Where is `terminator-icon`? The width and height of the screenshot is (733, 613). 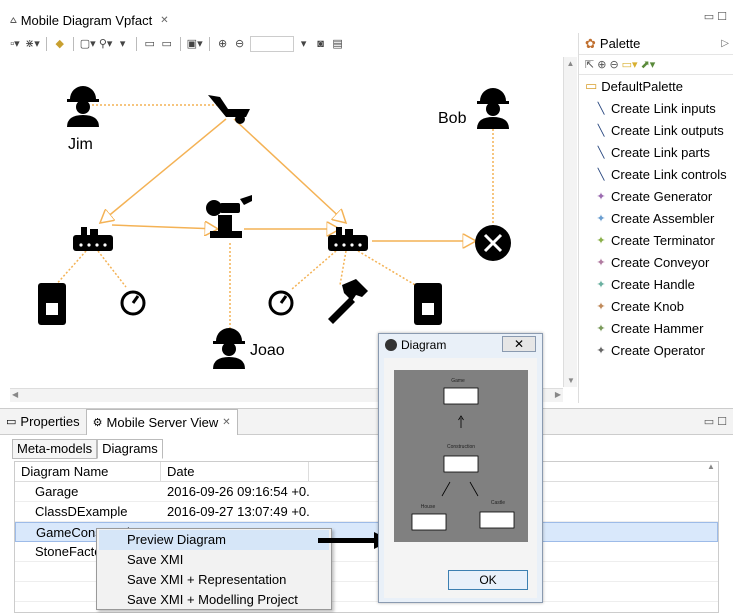
terminator-icon is located at coordinates (493, 243).